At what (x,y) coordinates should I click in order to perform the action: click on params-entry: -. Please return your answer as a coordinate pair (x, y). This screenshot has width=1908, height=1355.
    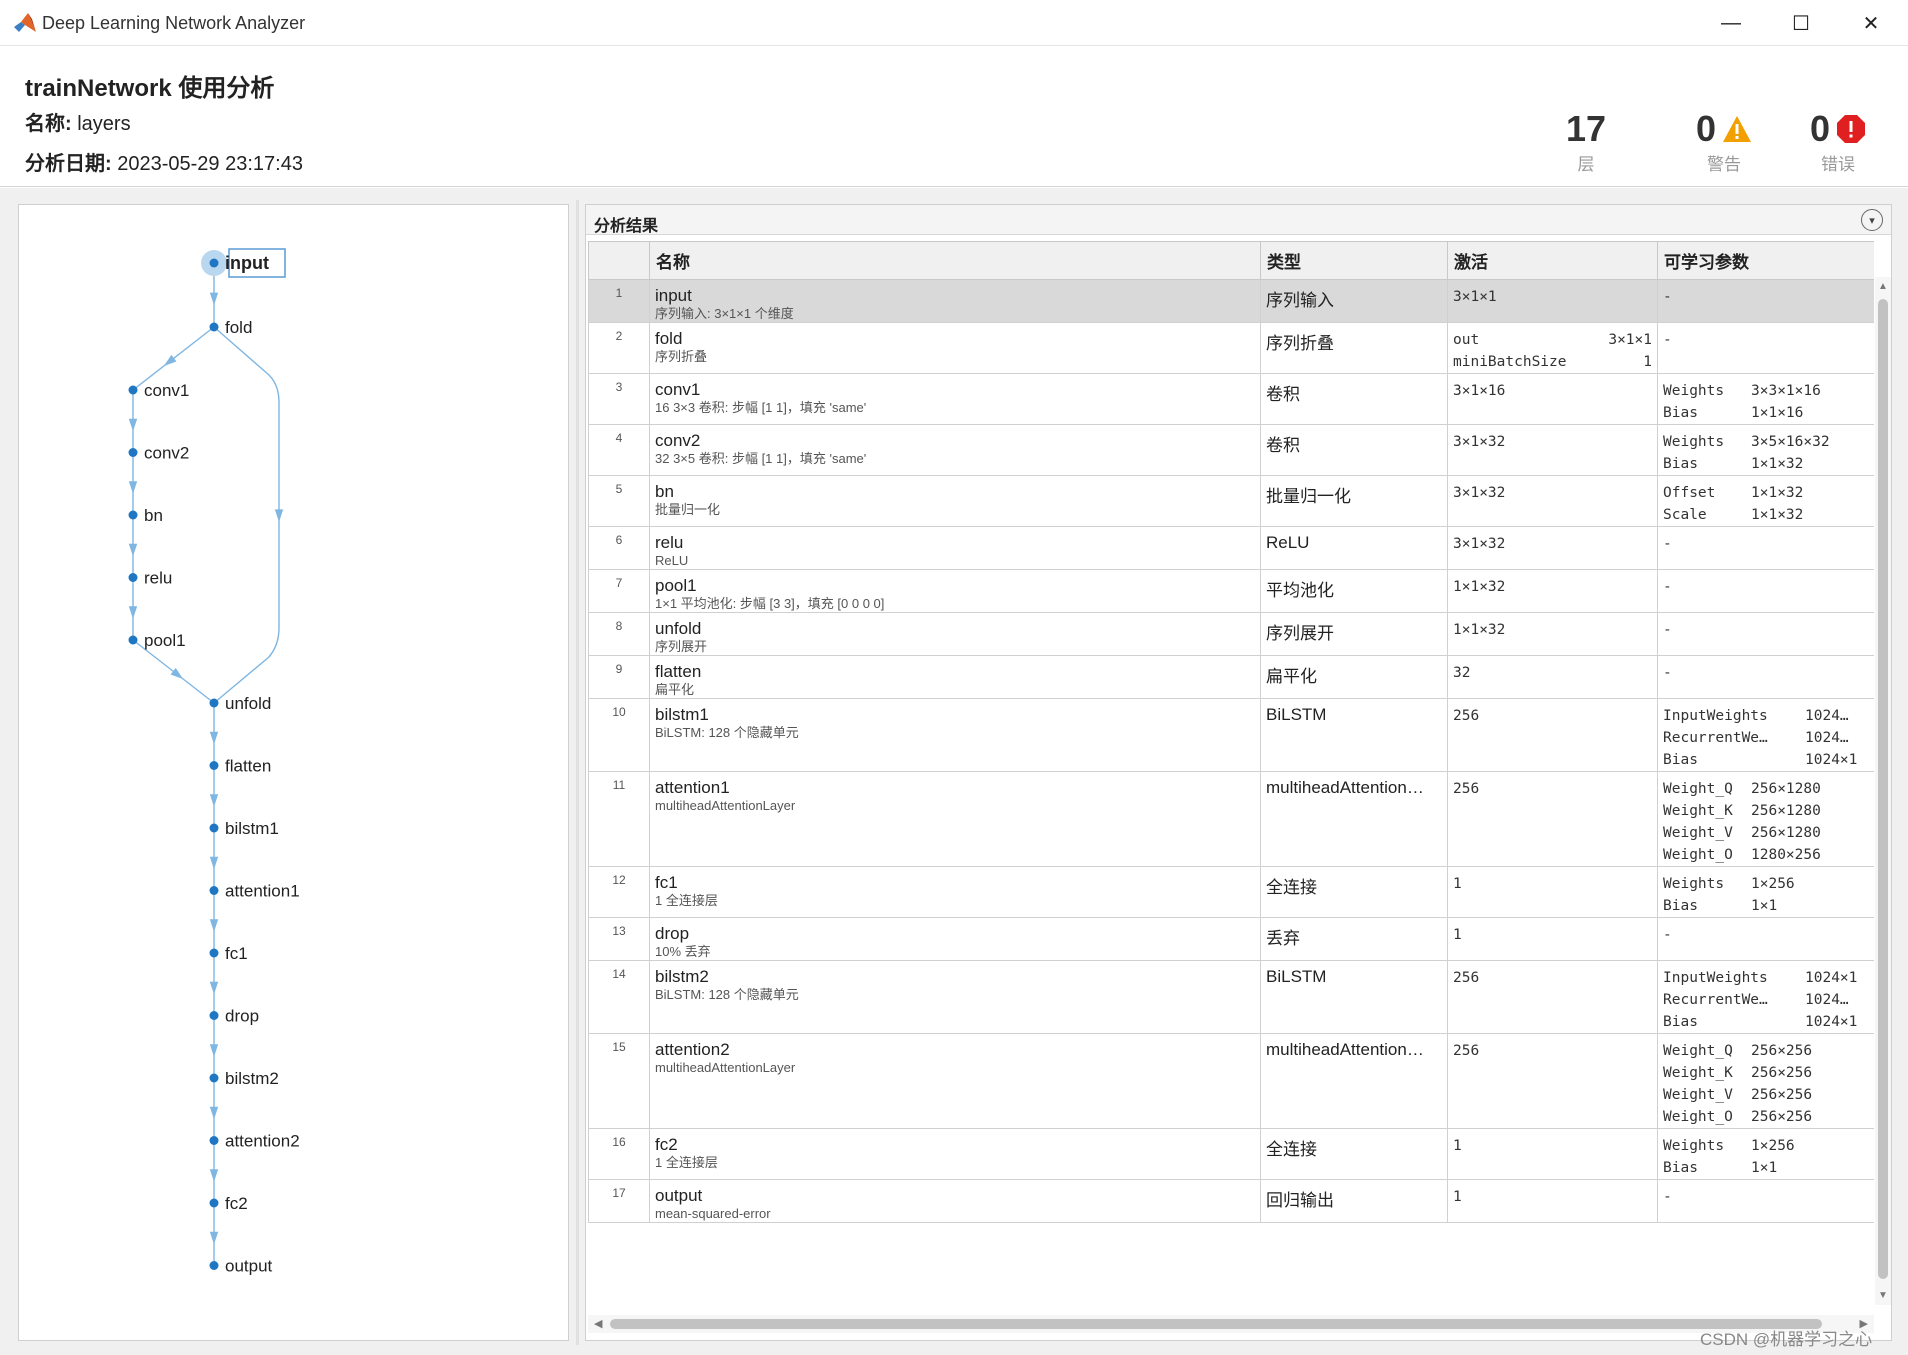
    Looking at the image, I should click on (1766, 935).